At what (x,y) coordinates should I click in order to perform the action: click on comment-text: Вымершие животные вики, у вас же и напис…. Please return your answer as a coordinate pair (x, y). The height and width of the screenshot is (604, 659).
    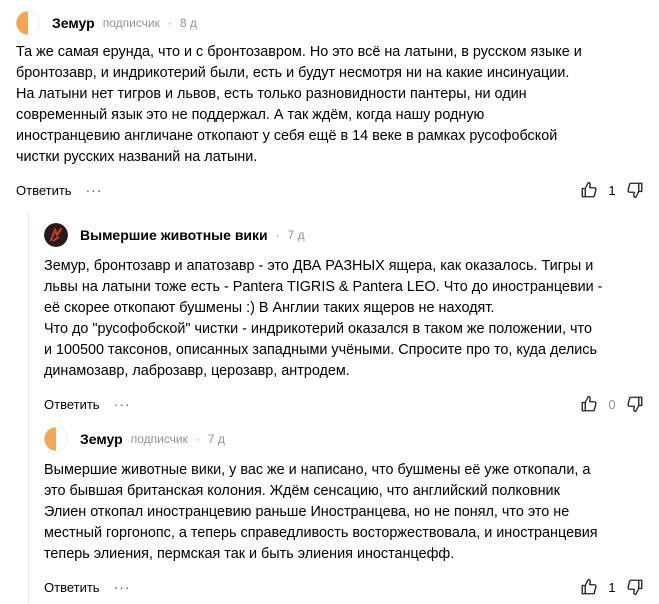
    Looking at the image, I should click on (321, 512).